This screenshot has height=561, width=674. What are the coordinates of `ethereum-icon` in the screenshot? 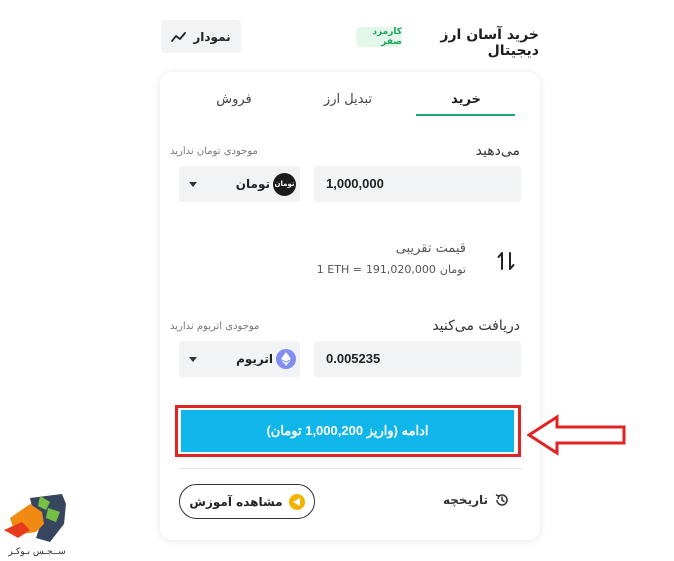 It's located at (286, 359).